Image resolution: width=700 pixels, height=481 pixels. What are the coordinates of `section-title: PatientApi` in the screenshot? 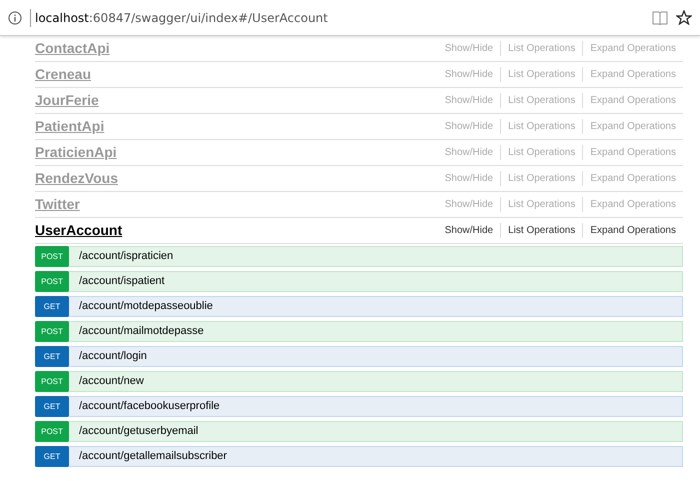 It's located at (69, 126).